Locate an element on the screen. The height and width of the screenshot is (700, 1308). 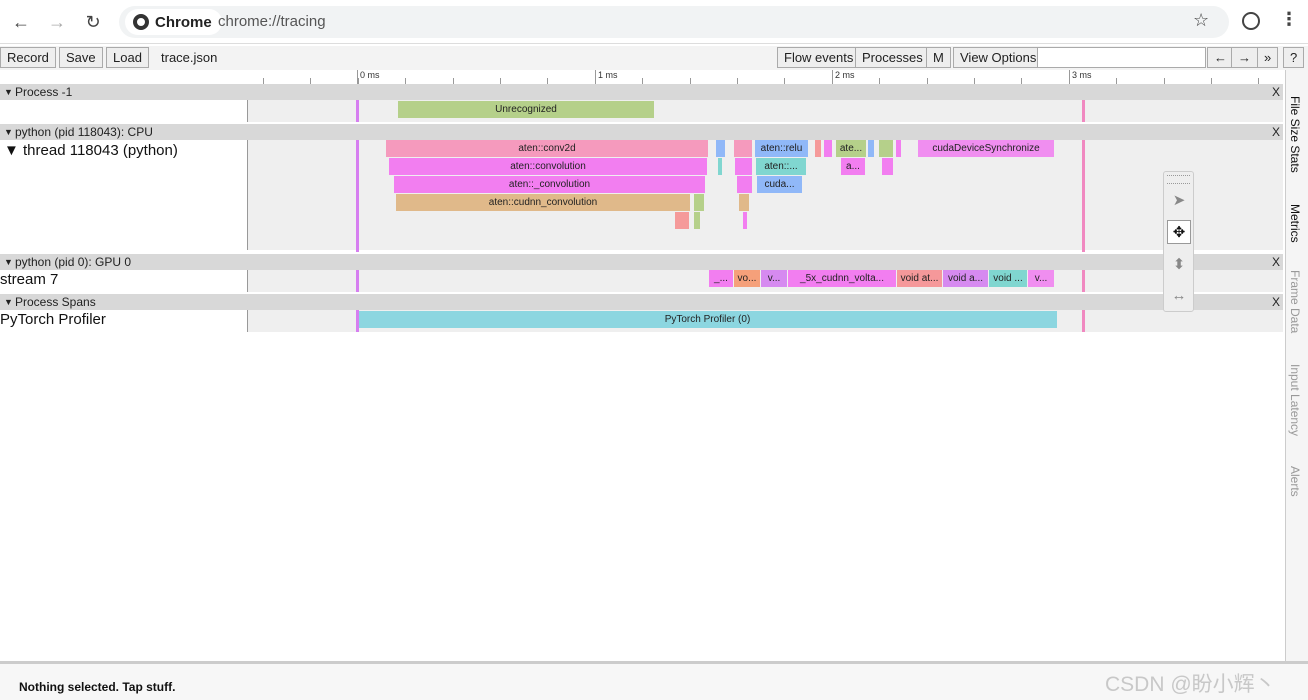
trace-slice: aten::relu is located at coordinates (781, 148).